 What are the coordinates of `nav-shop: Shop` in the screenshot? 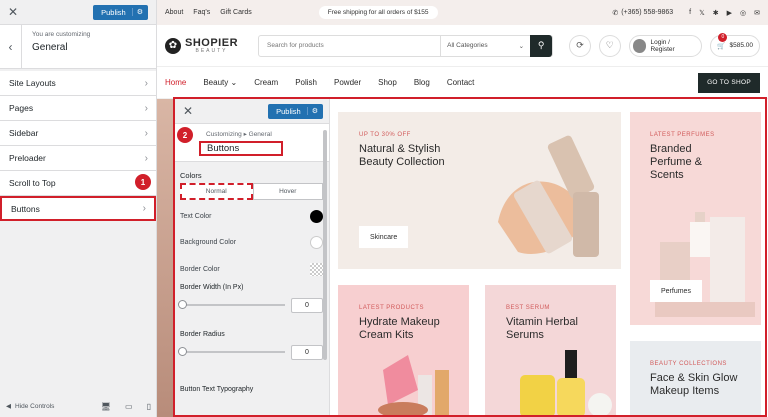 It's located at (387, 82).